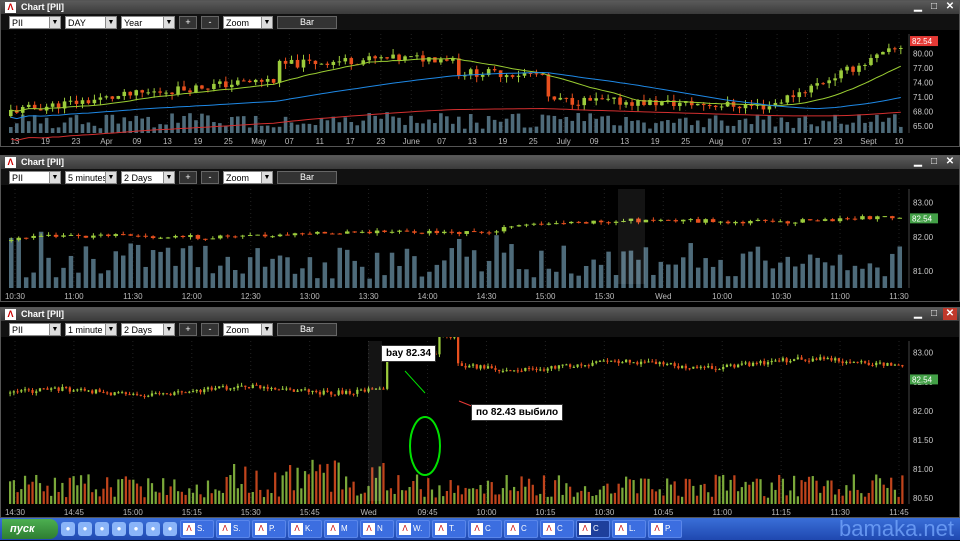 This screenshot has width=960, height=541. I want to click on y-tick-label: 74.00, so click(923, 82).